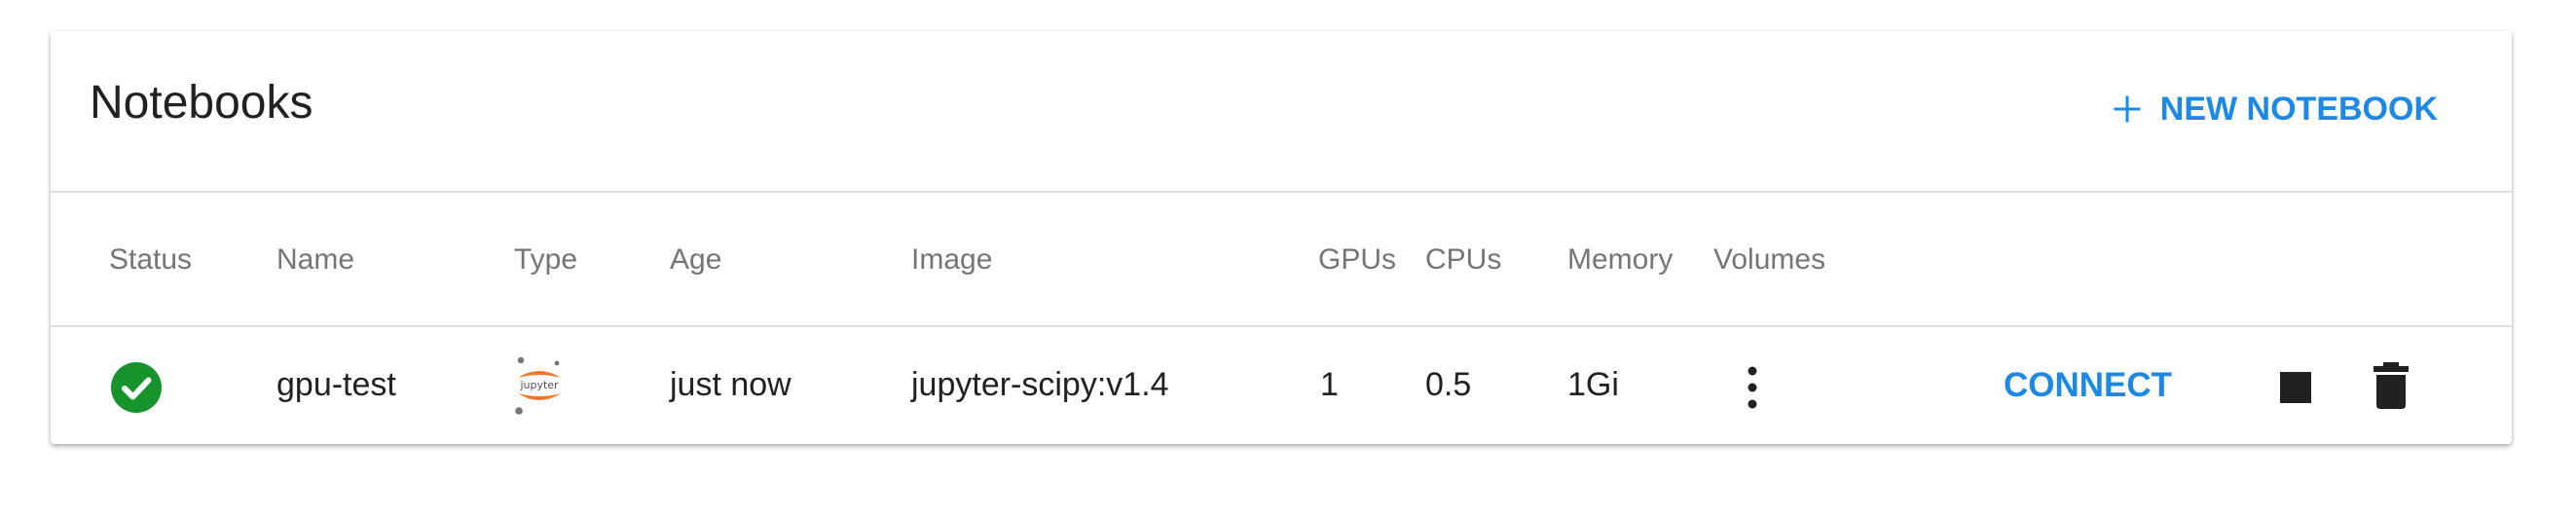  I want to click on check-circle-icon, so click(136, 387).